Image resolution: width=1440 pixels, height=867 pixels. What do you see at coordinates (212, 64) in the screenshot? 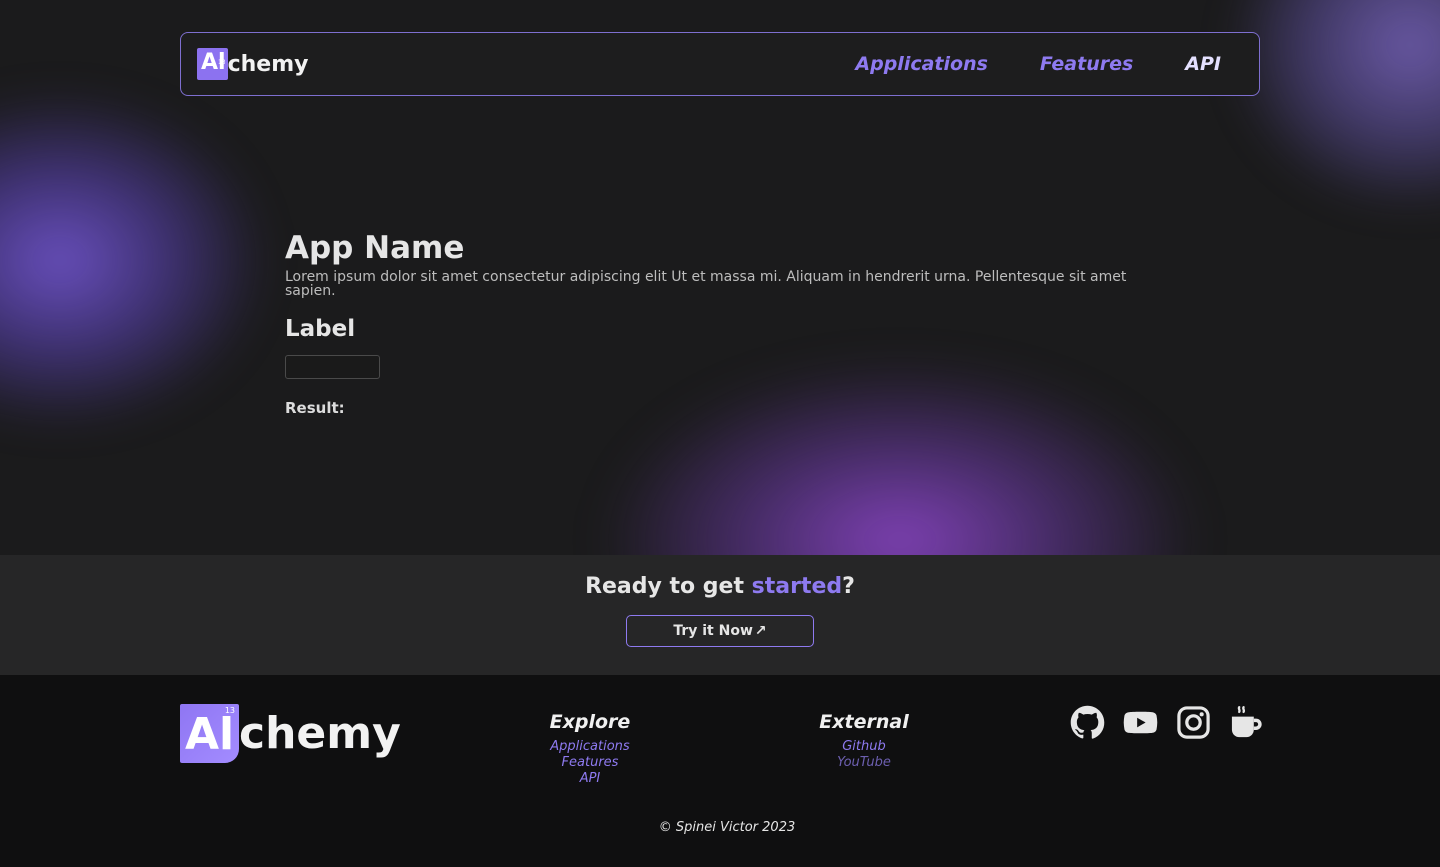
I see `brand-badge: Al 13` at bounding box center [212, 64].